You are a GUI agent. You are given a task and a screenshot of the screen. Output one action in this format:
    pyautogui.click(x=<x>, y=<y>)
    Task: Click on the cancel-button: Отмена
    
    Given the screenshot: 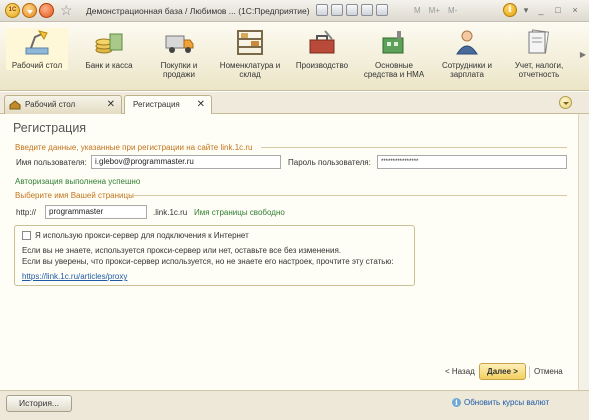 What is the action you would take?
    pyautogui.click(x=548, y=371)
    